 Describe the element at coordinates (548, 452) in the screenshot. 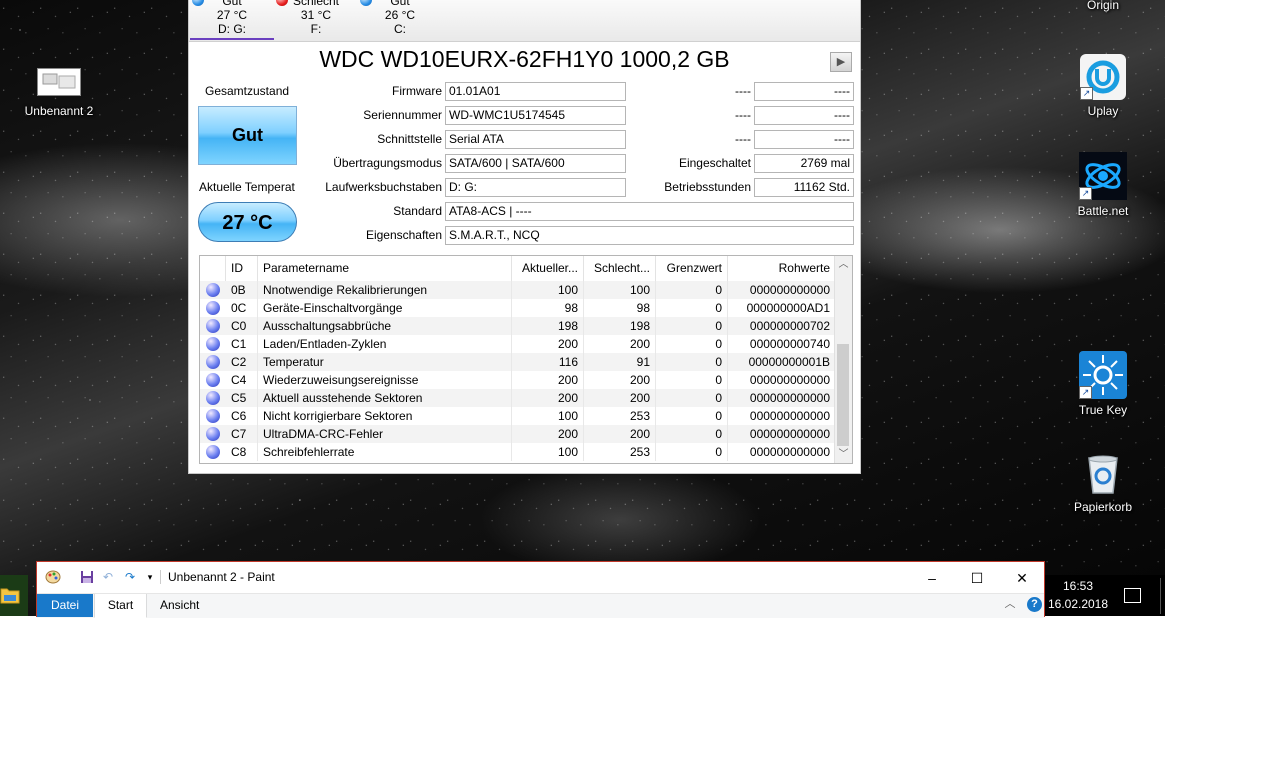

I see `cell-current: 100` at that location.